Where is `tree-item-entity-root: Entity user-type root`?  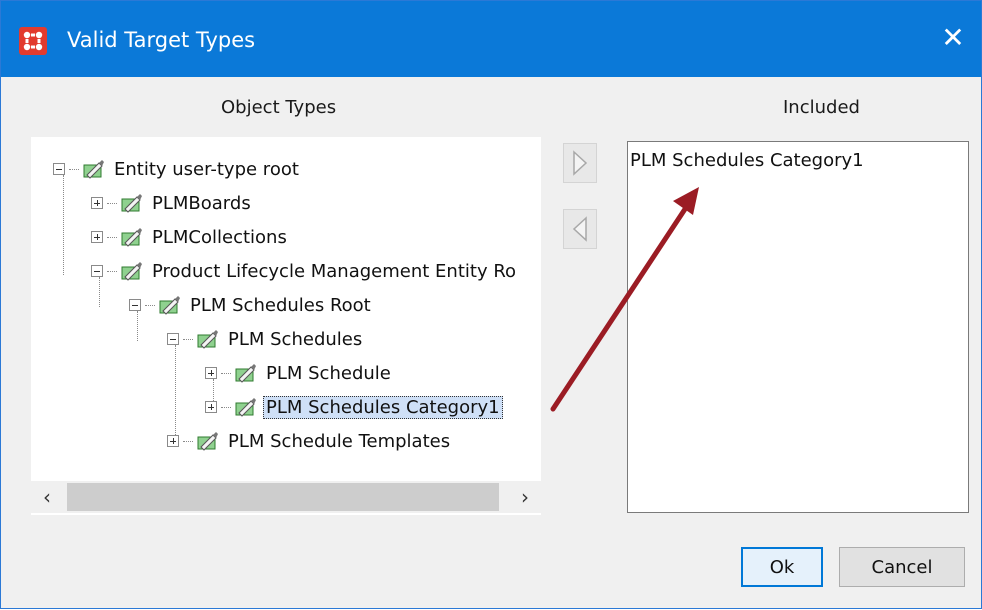 tree-item-entity-root: Entity user-type root is located at coordinates (177, 169).